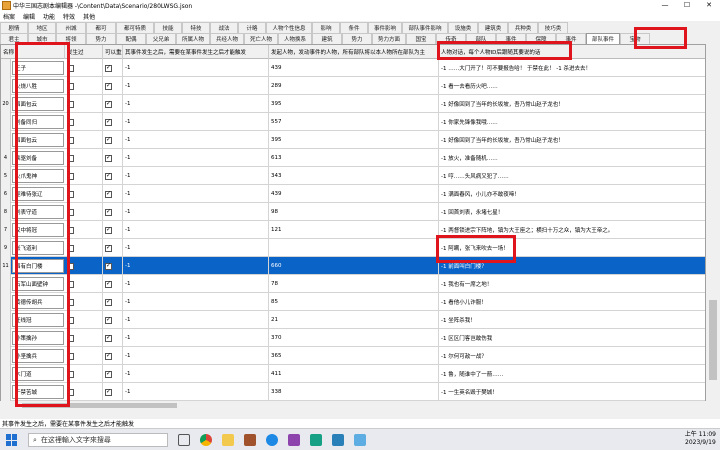 This screenshot has height=450, width=720. Describe the element at coordinates (572, 230) in the screenshot. I see `dialog-cell: -1 两督锁进宗下阵地，镇为大王座之；横扫十万之众，镇为大王帝之。` at that location.